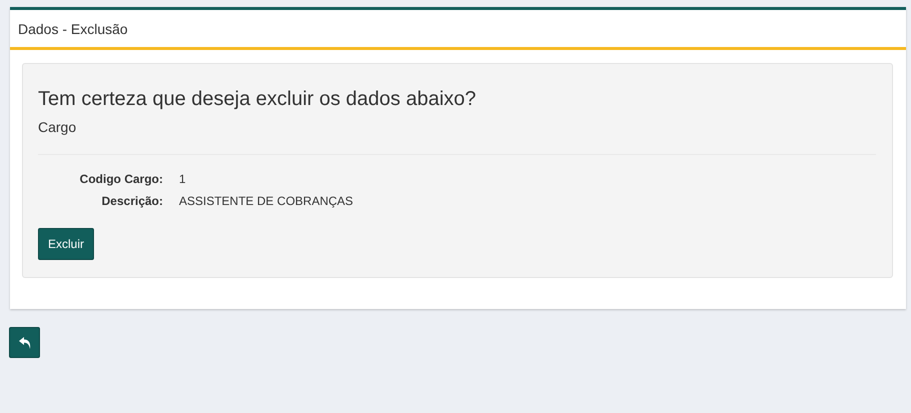 The height and width of the screenshot is (413, 911). I want to click on field-label: Codigo Cargo:, so click(120, 179).